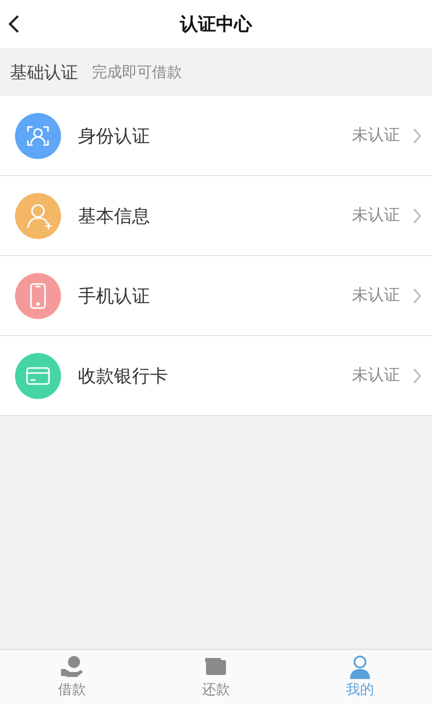  What do you see at coordinates (216, 376) in the screenshot?
I see `verification-item: 收款银行卡 未认证` at bounding box center [216, 376].